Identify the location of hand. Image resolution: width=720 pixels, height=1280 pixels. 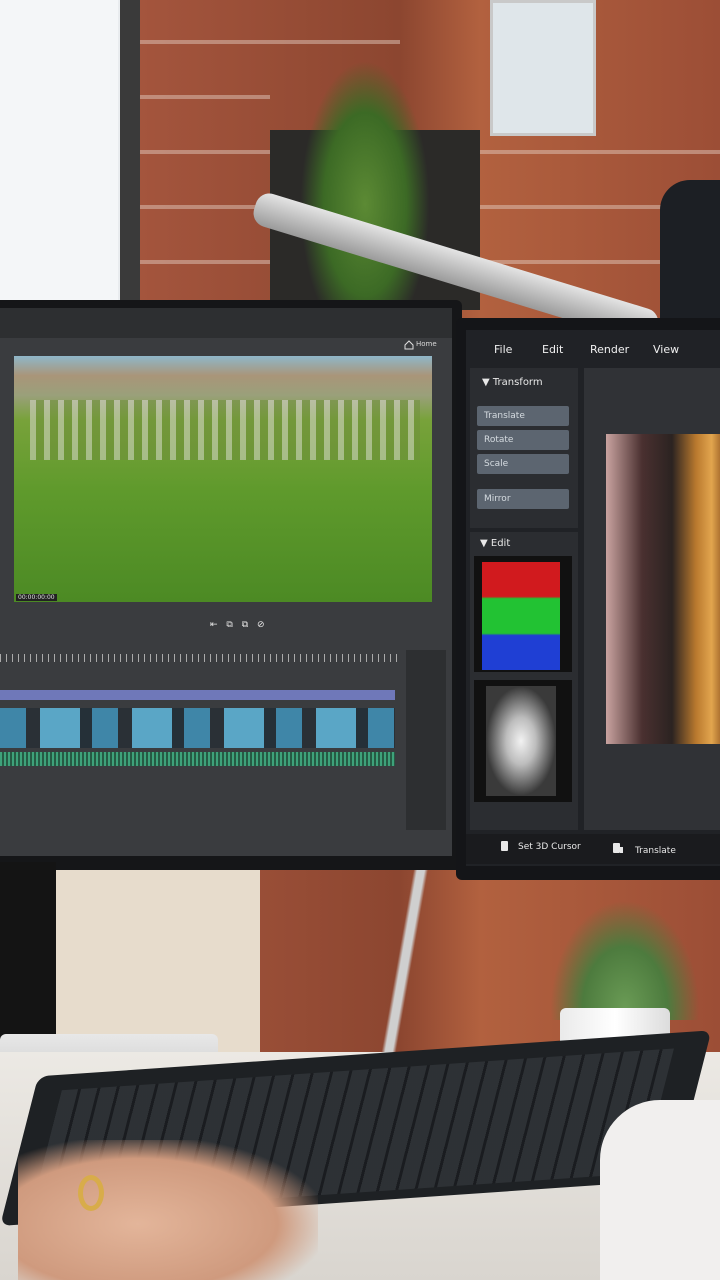
(168, 1210).